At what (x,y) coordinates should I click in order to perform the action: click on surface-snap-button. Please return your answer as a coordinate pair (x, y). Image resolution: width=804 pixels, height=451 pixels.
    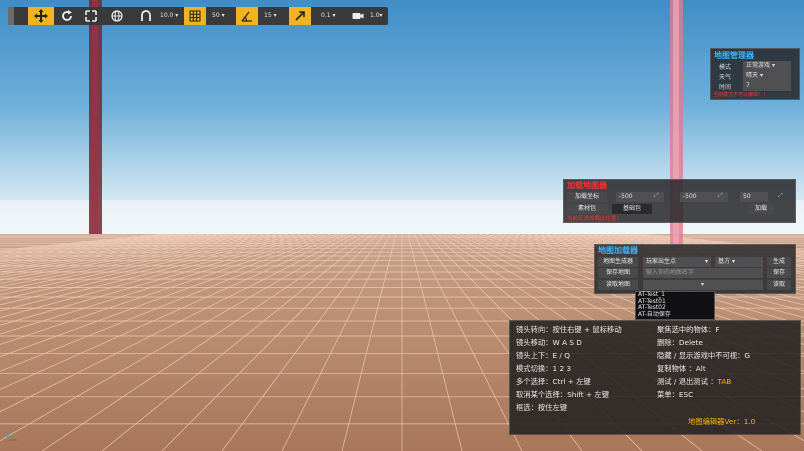
    Looking at the image, I should click on (146, 16).